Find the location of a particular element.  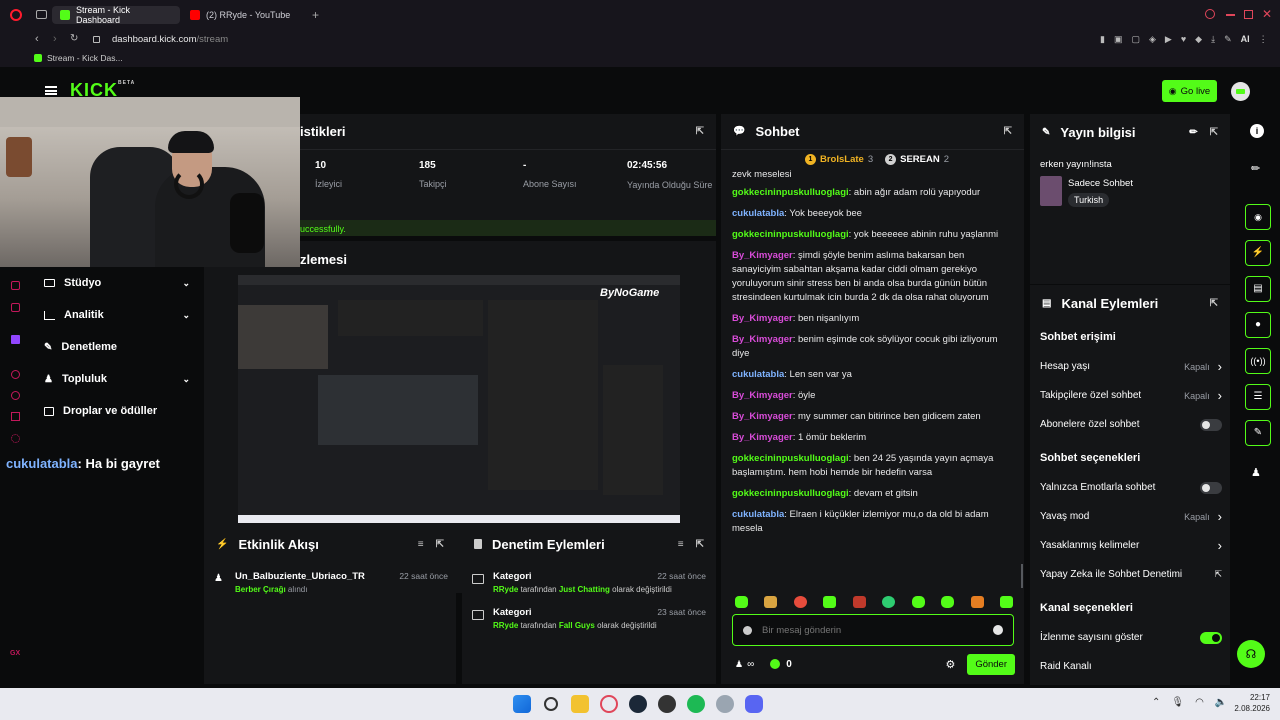

history-icon is located at coordinates (15, 395).